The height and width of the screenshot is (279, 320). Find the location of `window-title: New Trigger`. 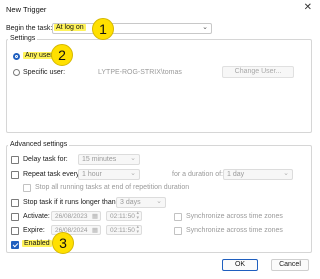

window-title: New Trigger is located at coordinates (26, 9).